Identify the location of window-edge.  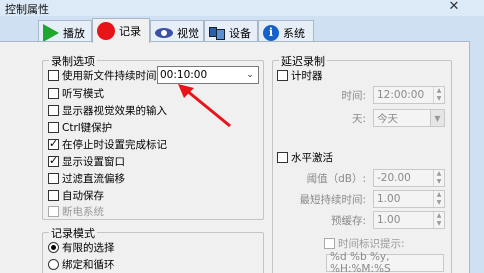
(477, 144).